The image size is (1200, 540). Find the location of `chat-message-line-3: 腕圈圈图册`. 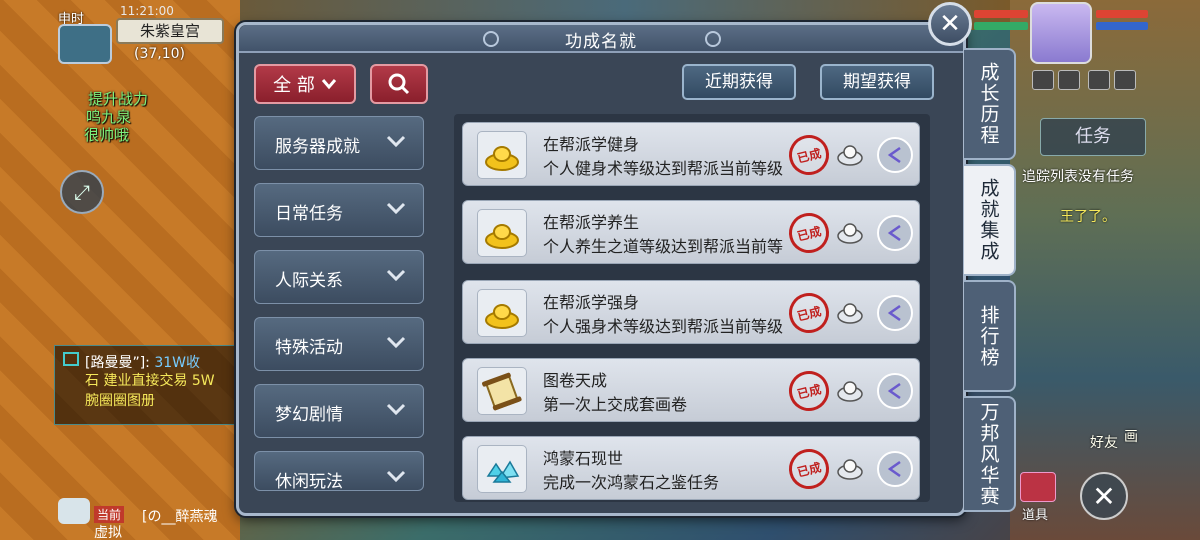

chat-message-line-3: 腕圈圈图册 is located at coordinates (120, 401).